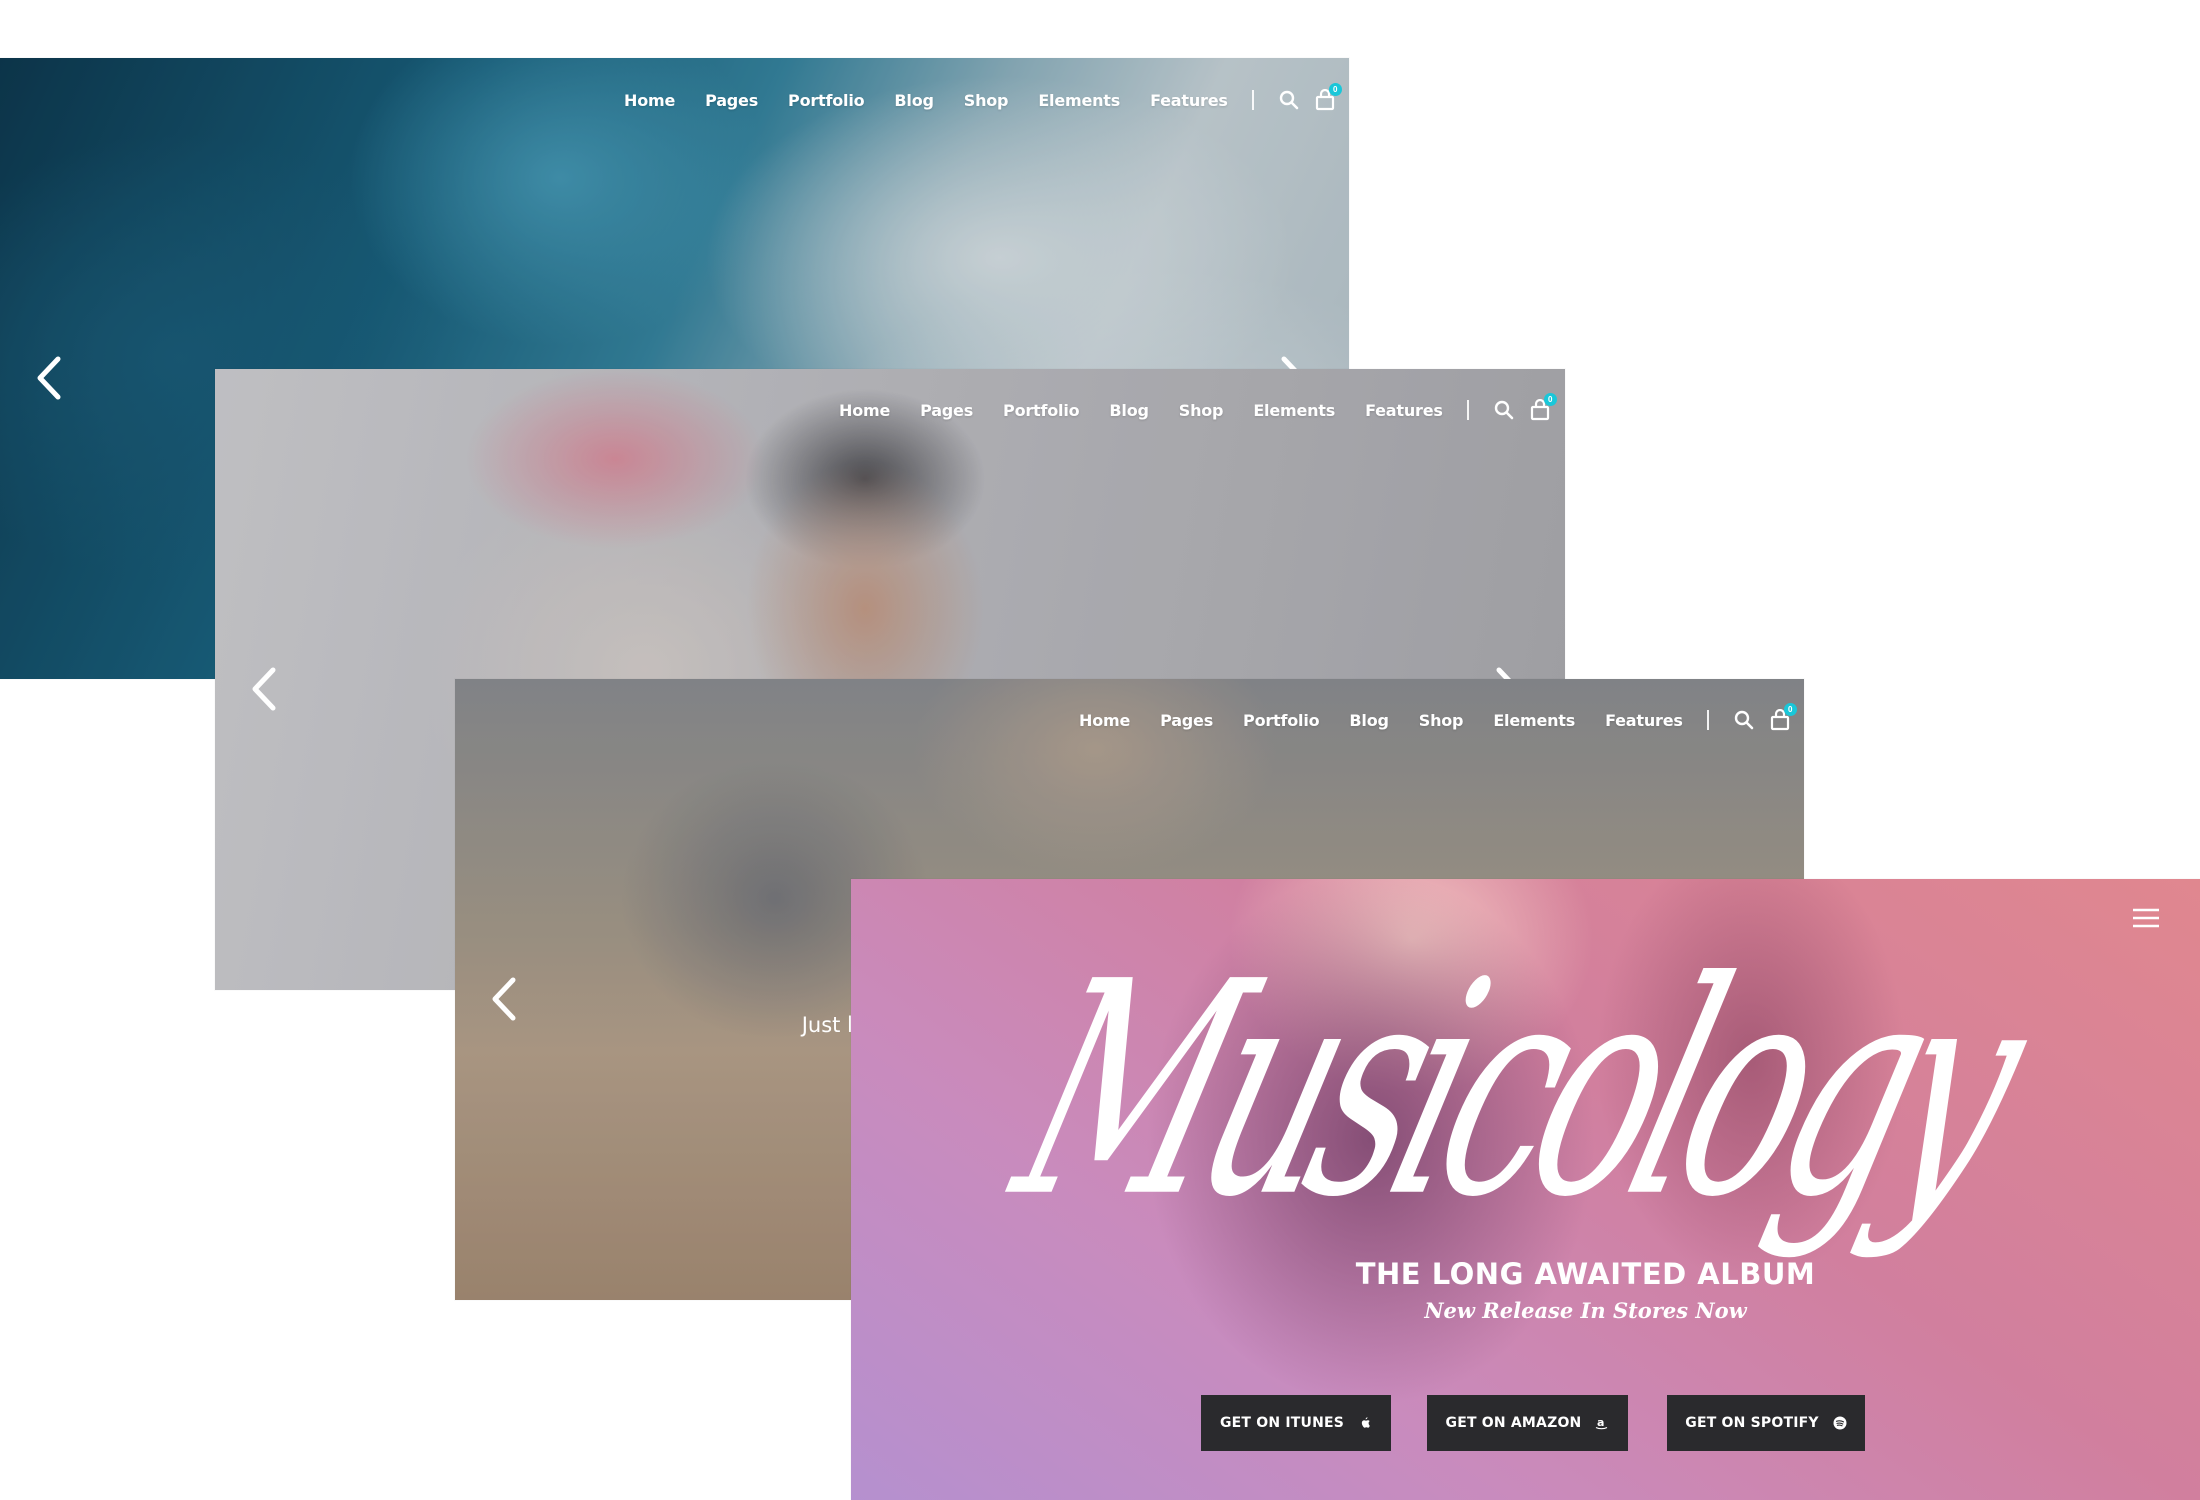 This screenshot has height=1500, width=2200. I want to click on get-on-amazon-button: GET ON AMAZON a, so click(1527, 1423).